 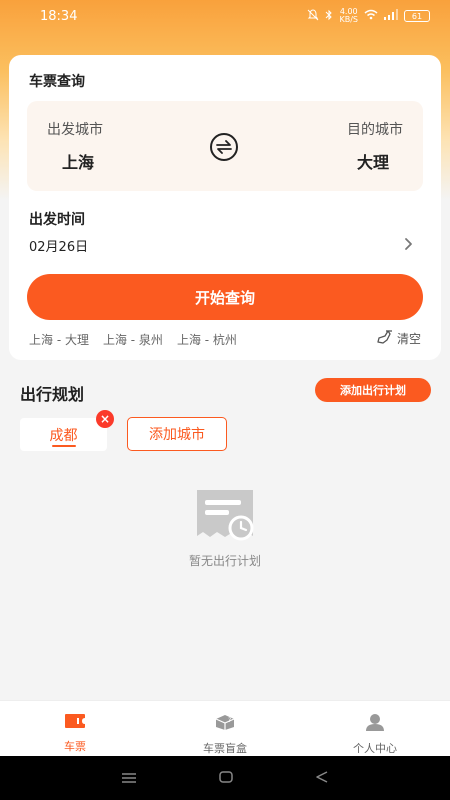 I want to click on destination-city-value: 大理, so click(x=375, y=161).